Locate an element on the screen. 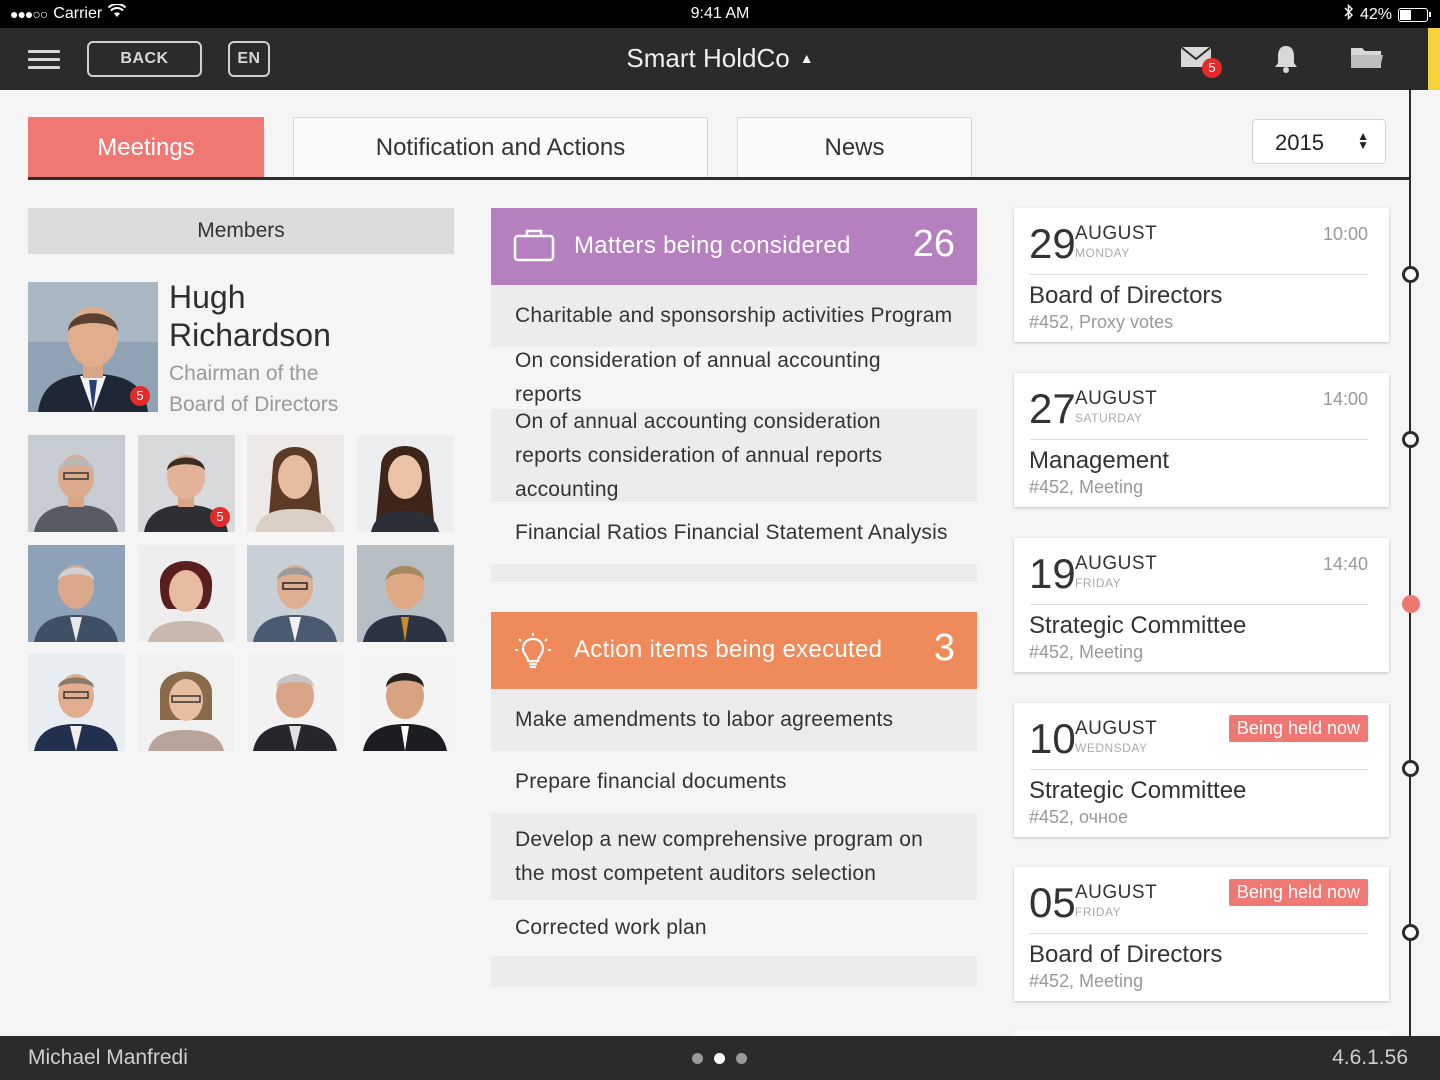  battery-fill is located at coordinates (1405, 14).